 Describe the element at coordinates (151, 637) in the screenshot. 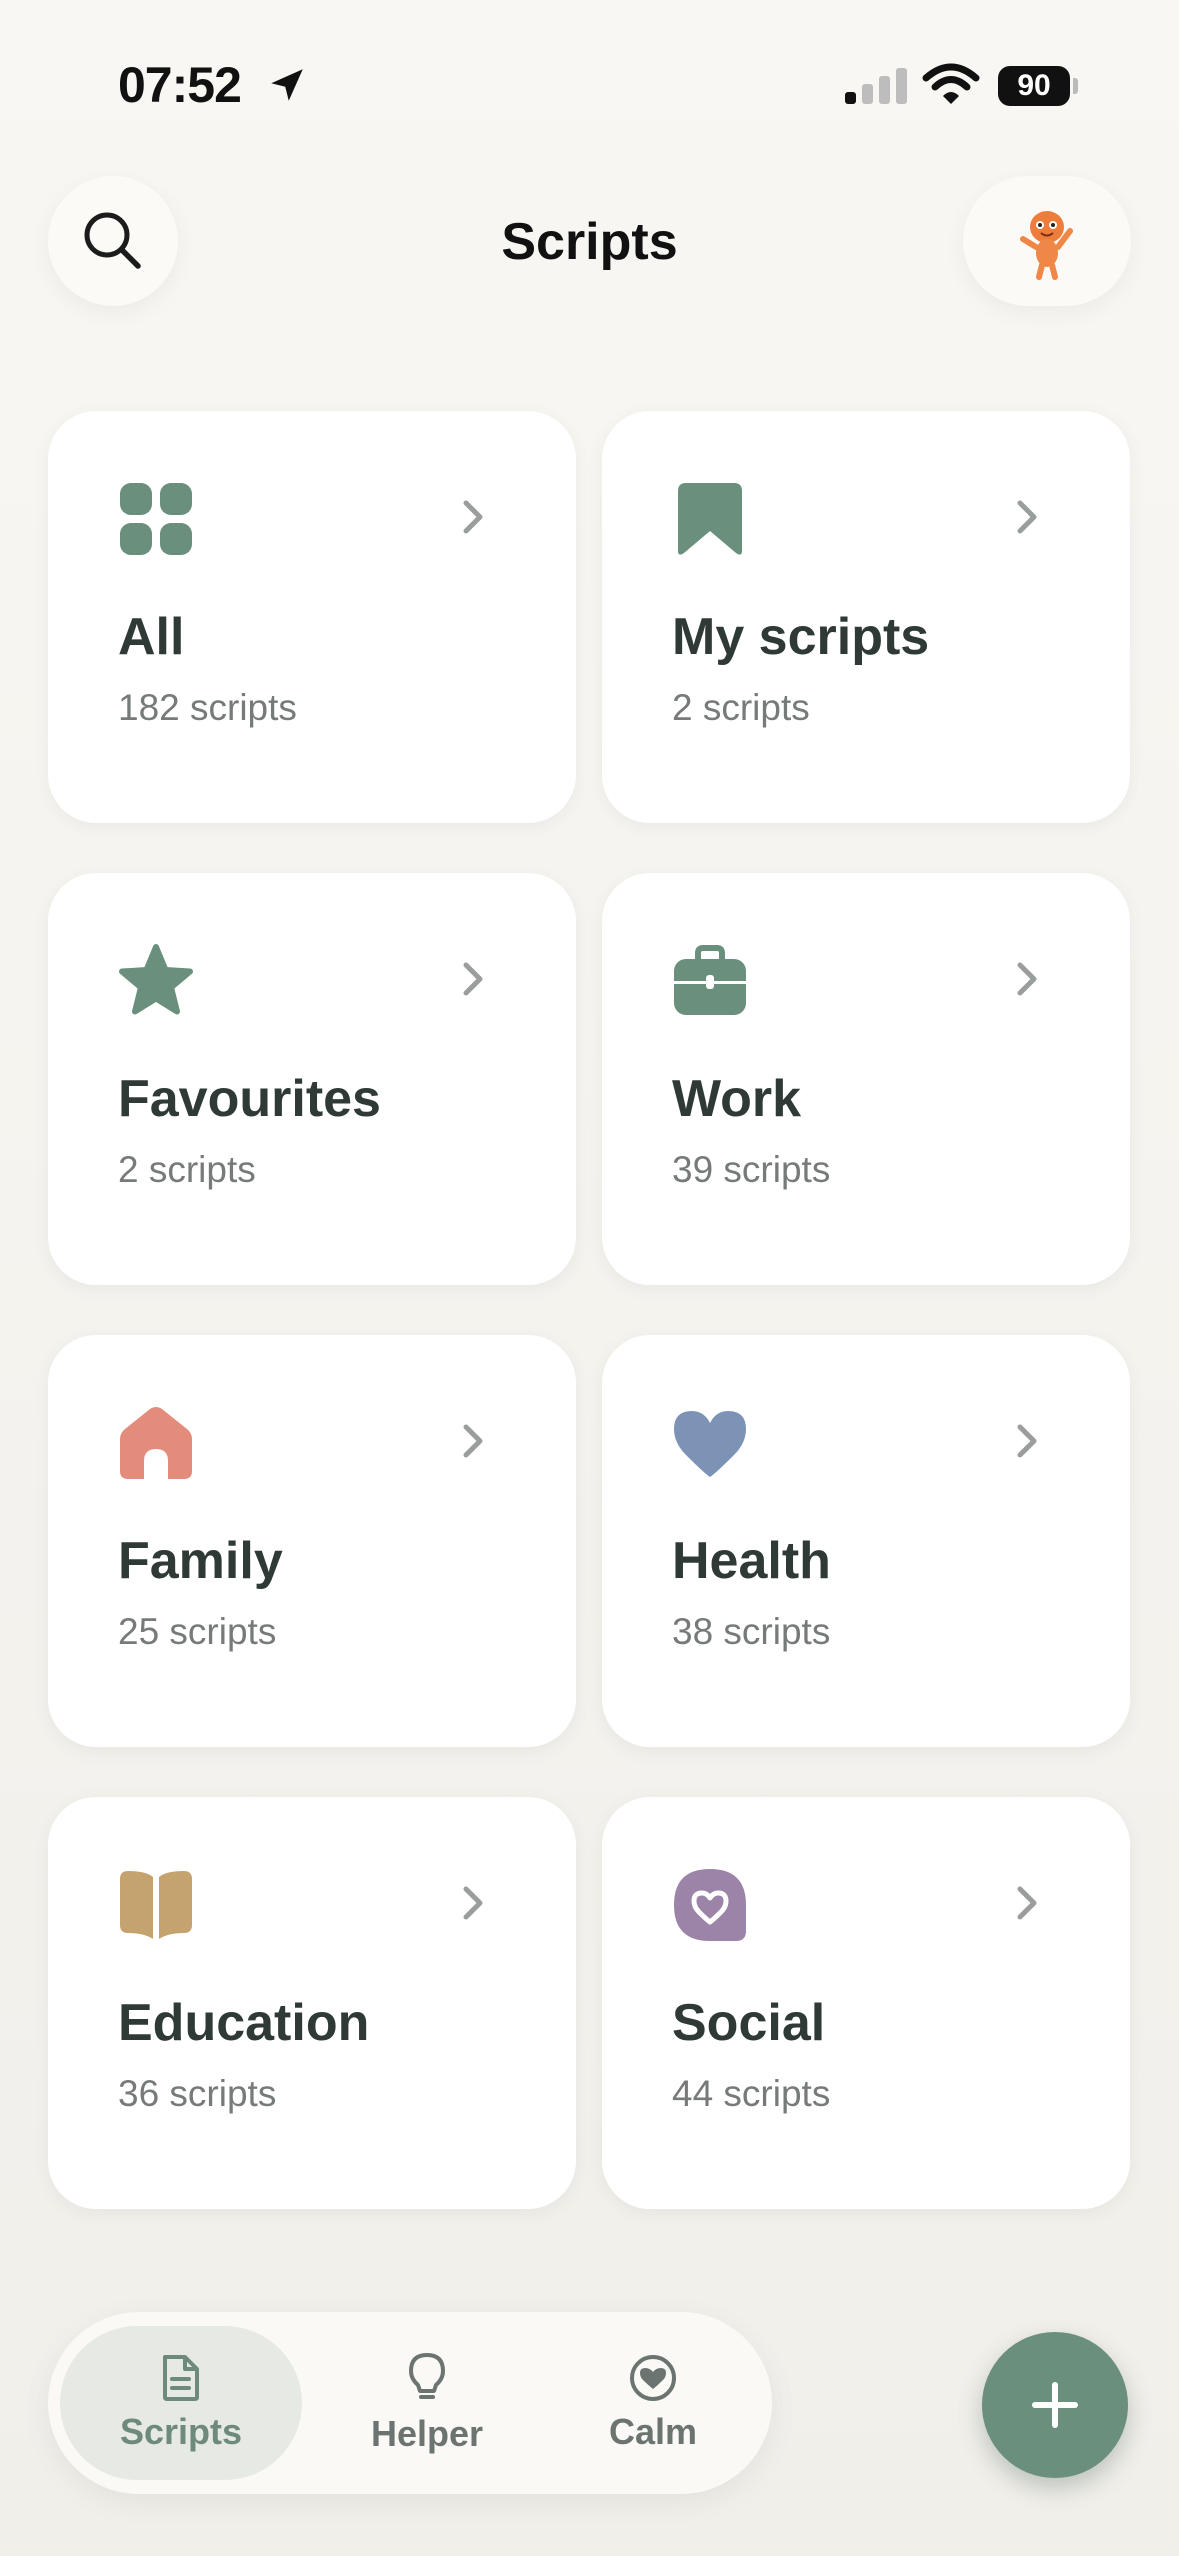

I see `category-title: All` at that location.